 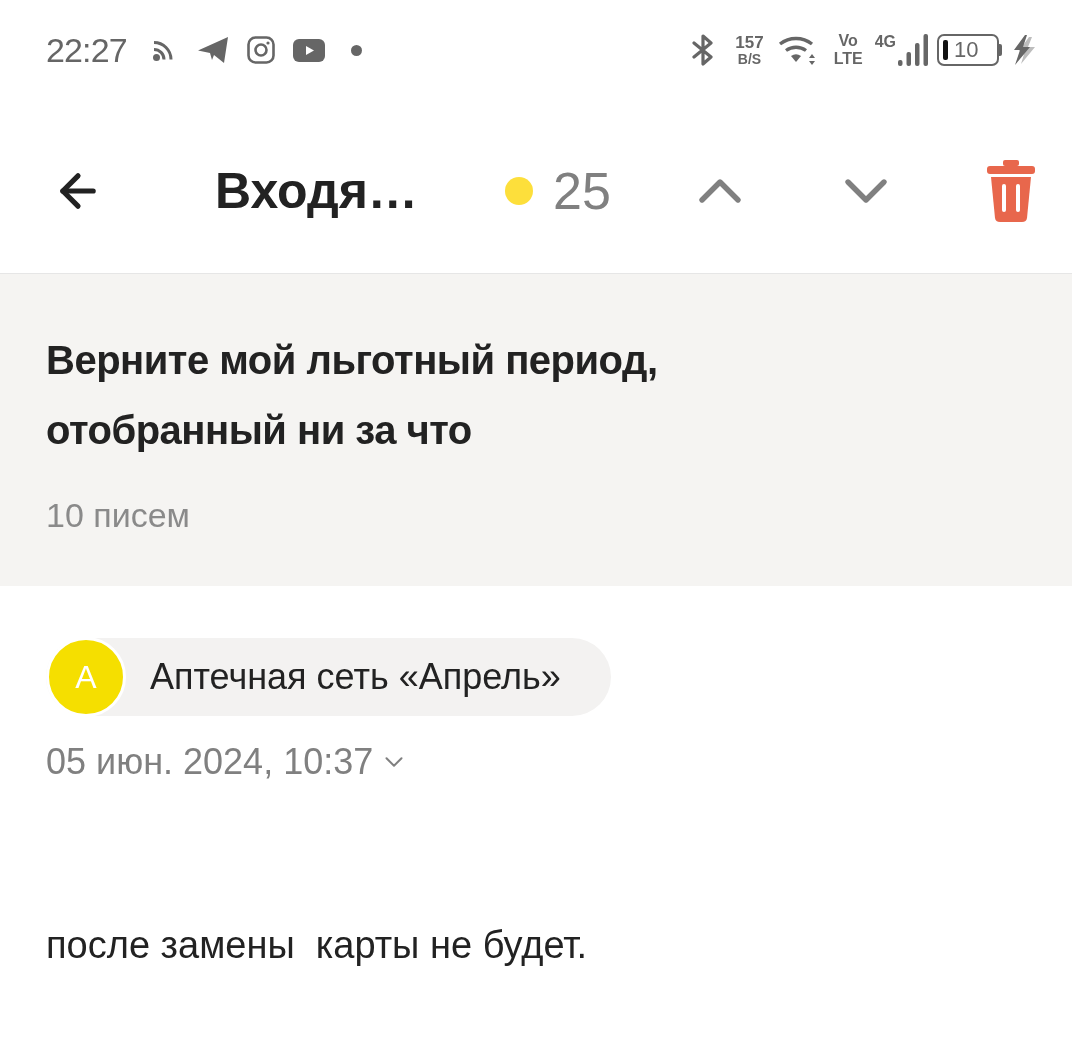 What do you see at coordinates (582, 190) in the screenshot?
I see `unread-count: 25` at bounding box center [582, 190].